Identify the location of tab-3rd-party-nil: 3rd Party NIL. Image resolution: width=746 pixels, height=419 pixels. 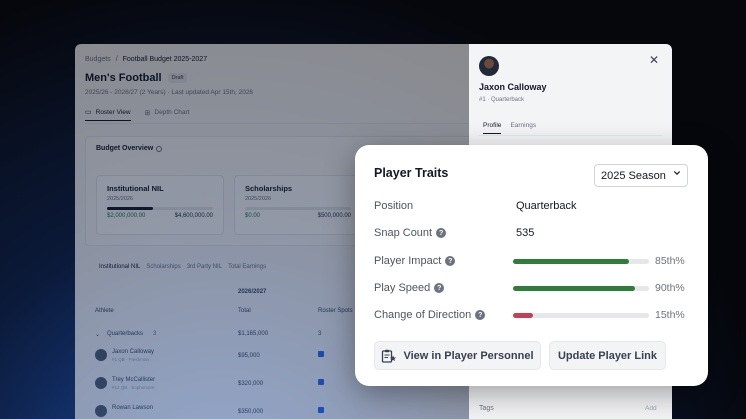
(204, 267).